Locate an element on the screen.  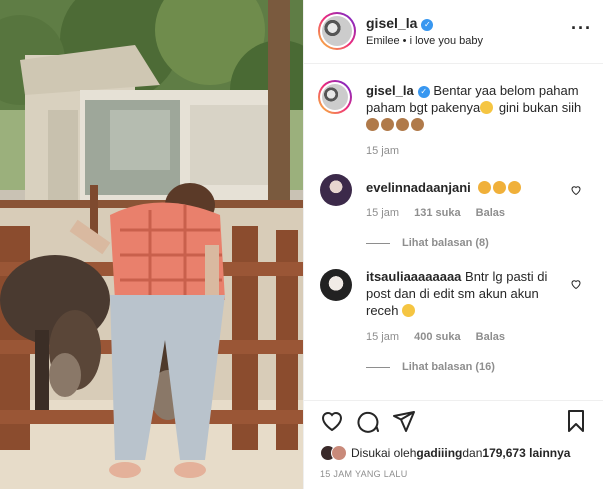
comment-likes: 400 suka is located at coordinates (437, 337).